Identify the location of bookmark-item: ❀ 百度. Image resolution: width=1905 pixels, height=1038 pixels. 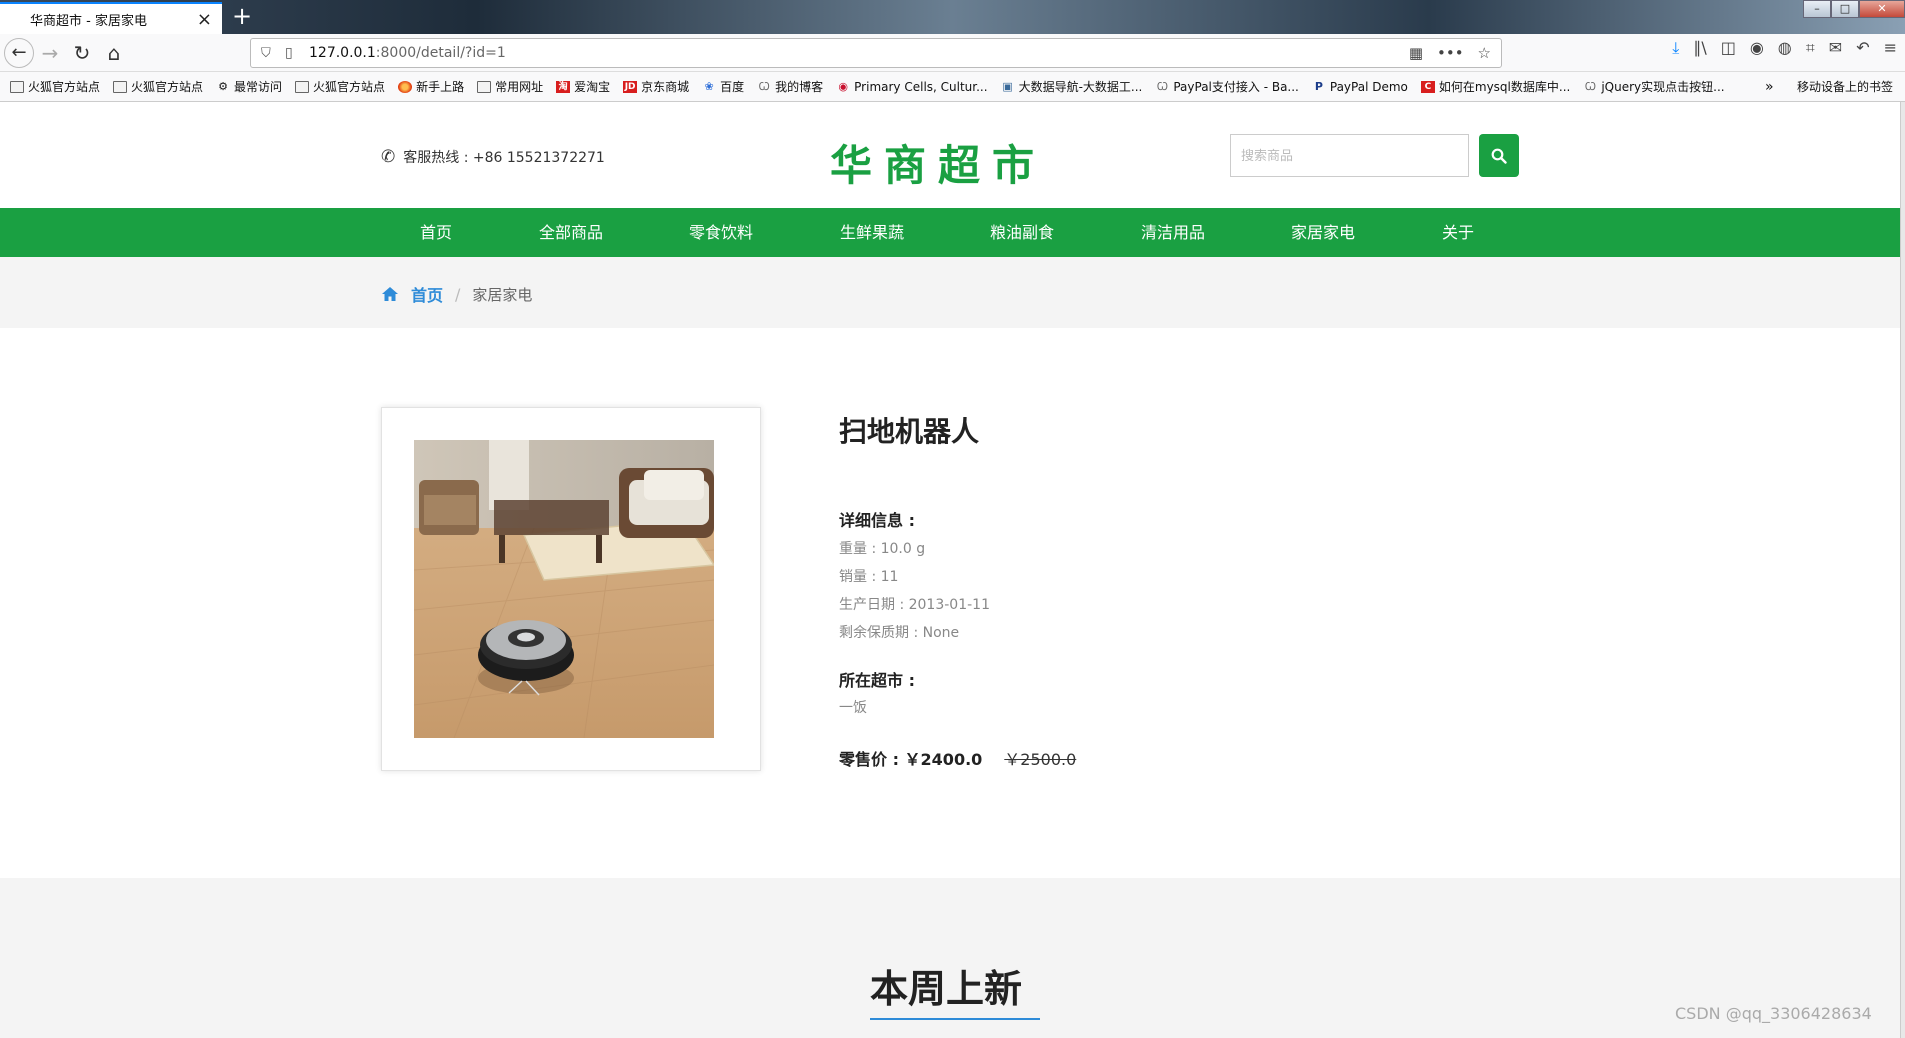
(723, 86).